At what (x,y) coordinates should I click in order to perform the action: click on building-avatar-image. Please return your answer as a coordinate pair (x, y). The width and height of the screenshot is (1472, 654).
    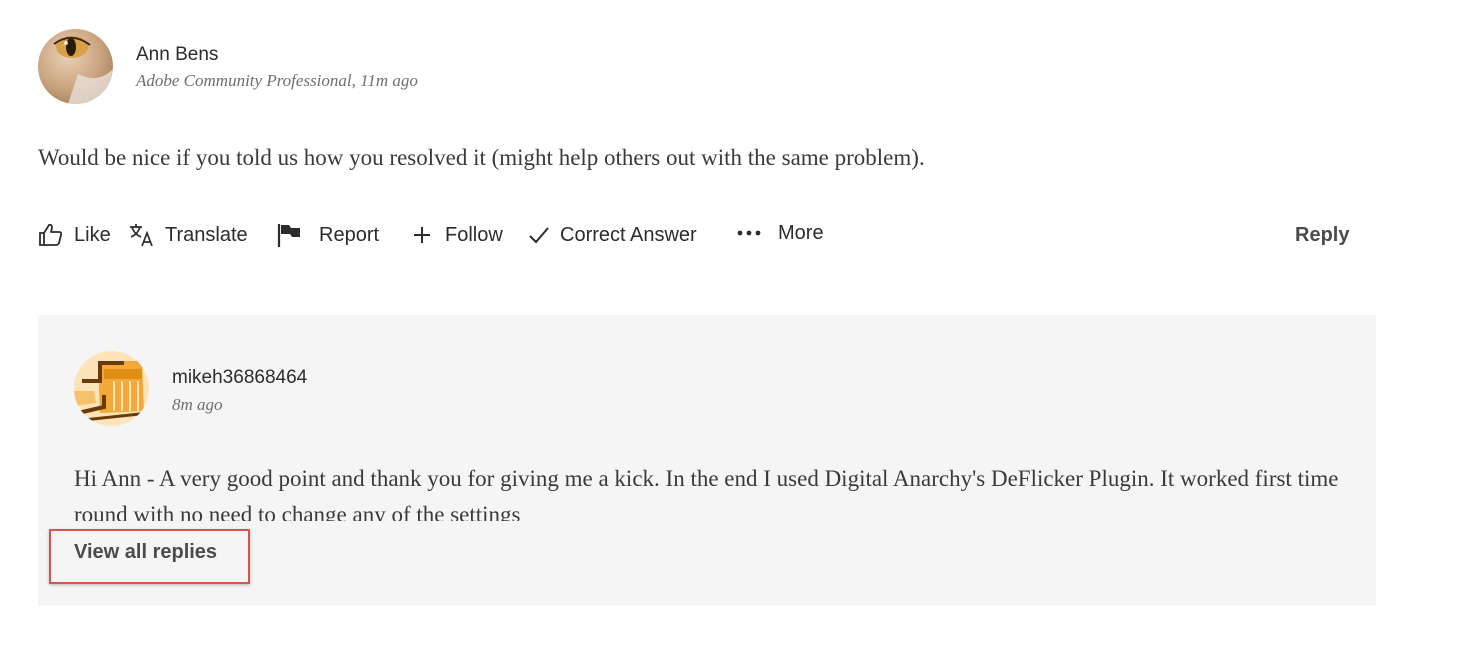
    Looking at the image, I should click on (111, 388).